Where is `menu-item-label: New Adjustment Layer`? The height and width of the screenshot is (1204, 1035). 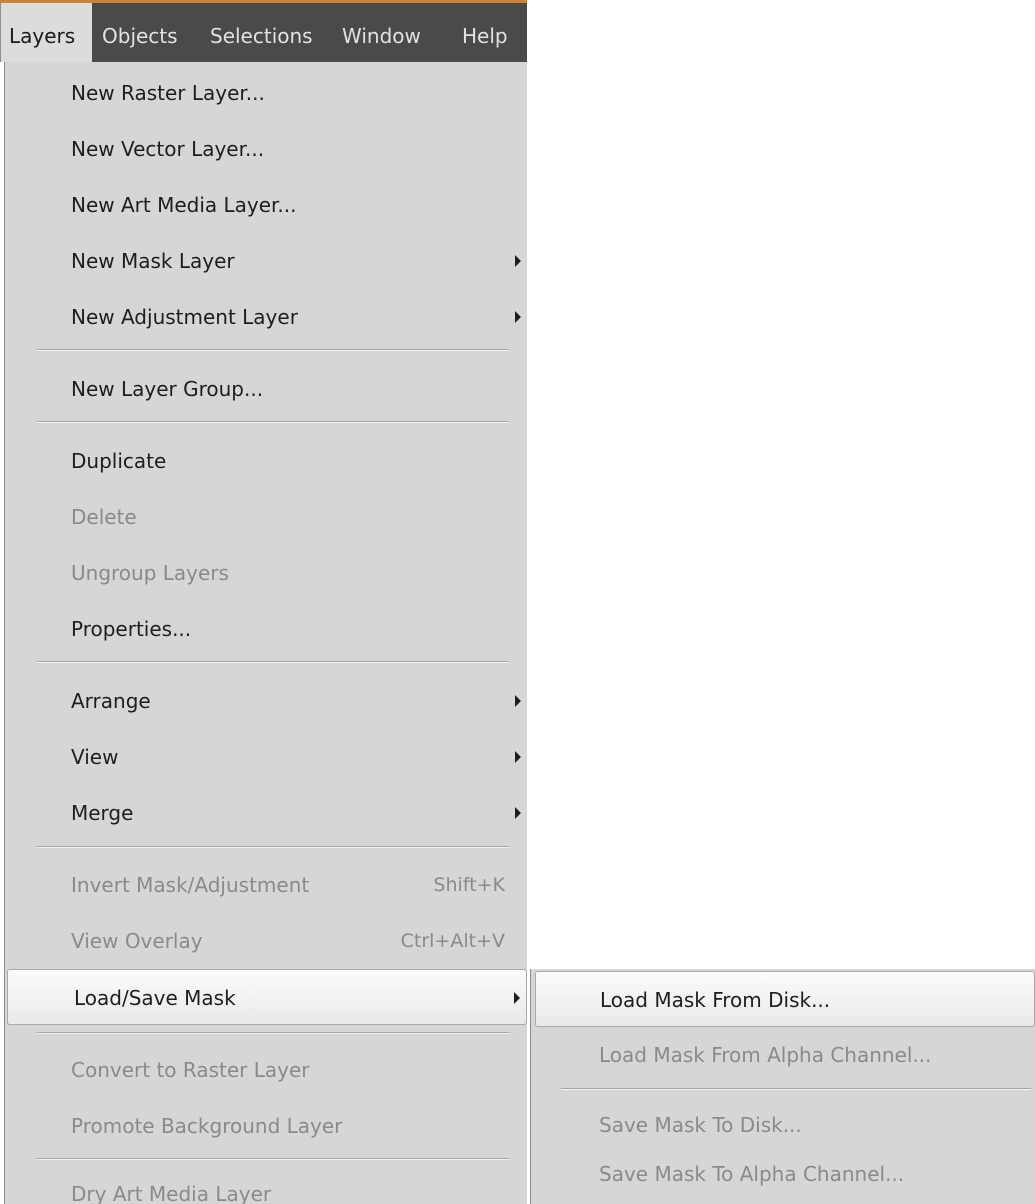
menu-item-label: New Adjustment Layer is located at coordinates (184, 317).